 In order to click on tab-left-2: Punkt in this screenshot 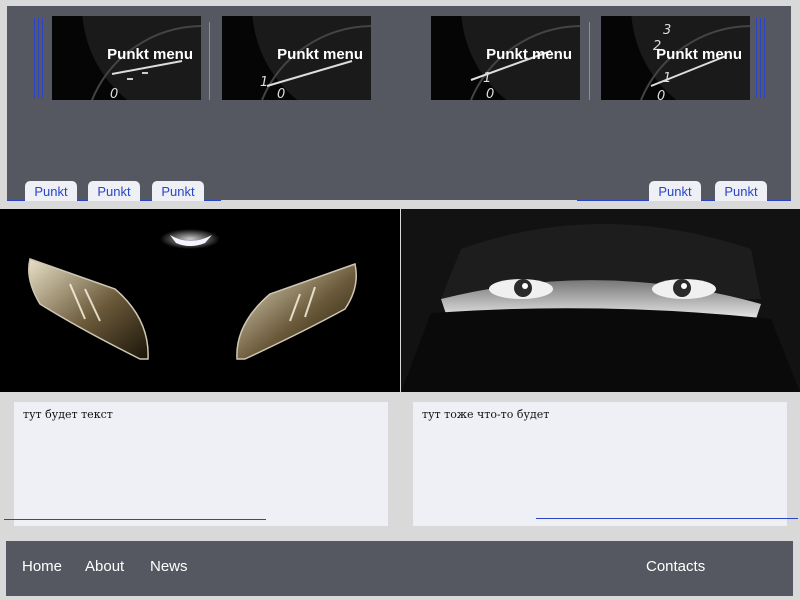, I will do `click(114, 191)`.